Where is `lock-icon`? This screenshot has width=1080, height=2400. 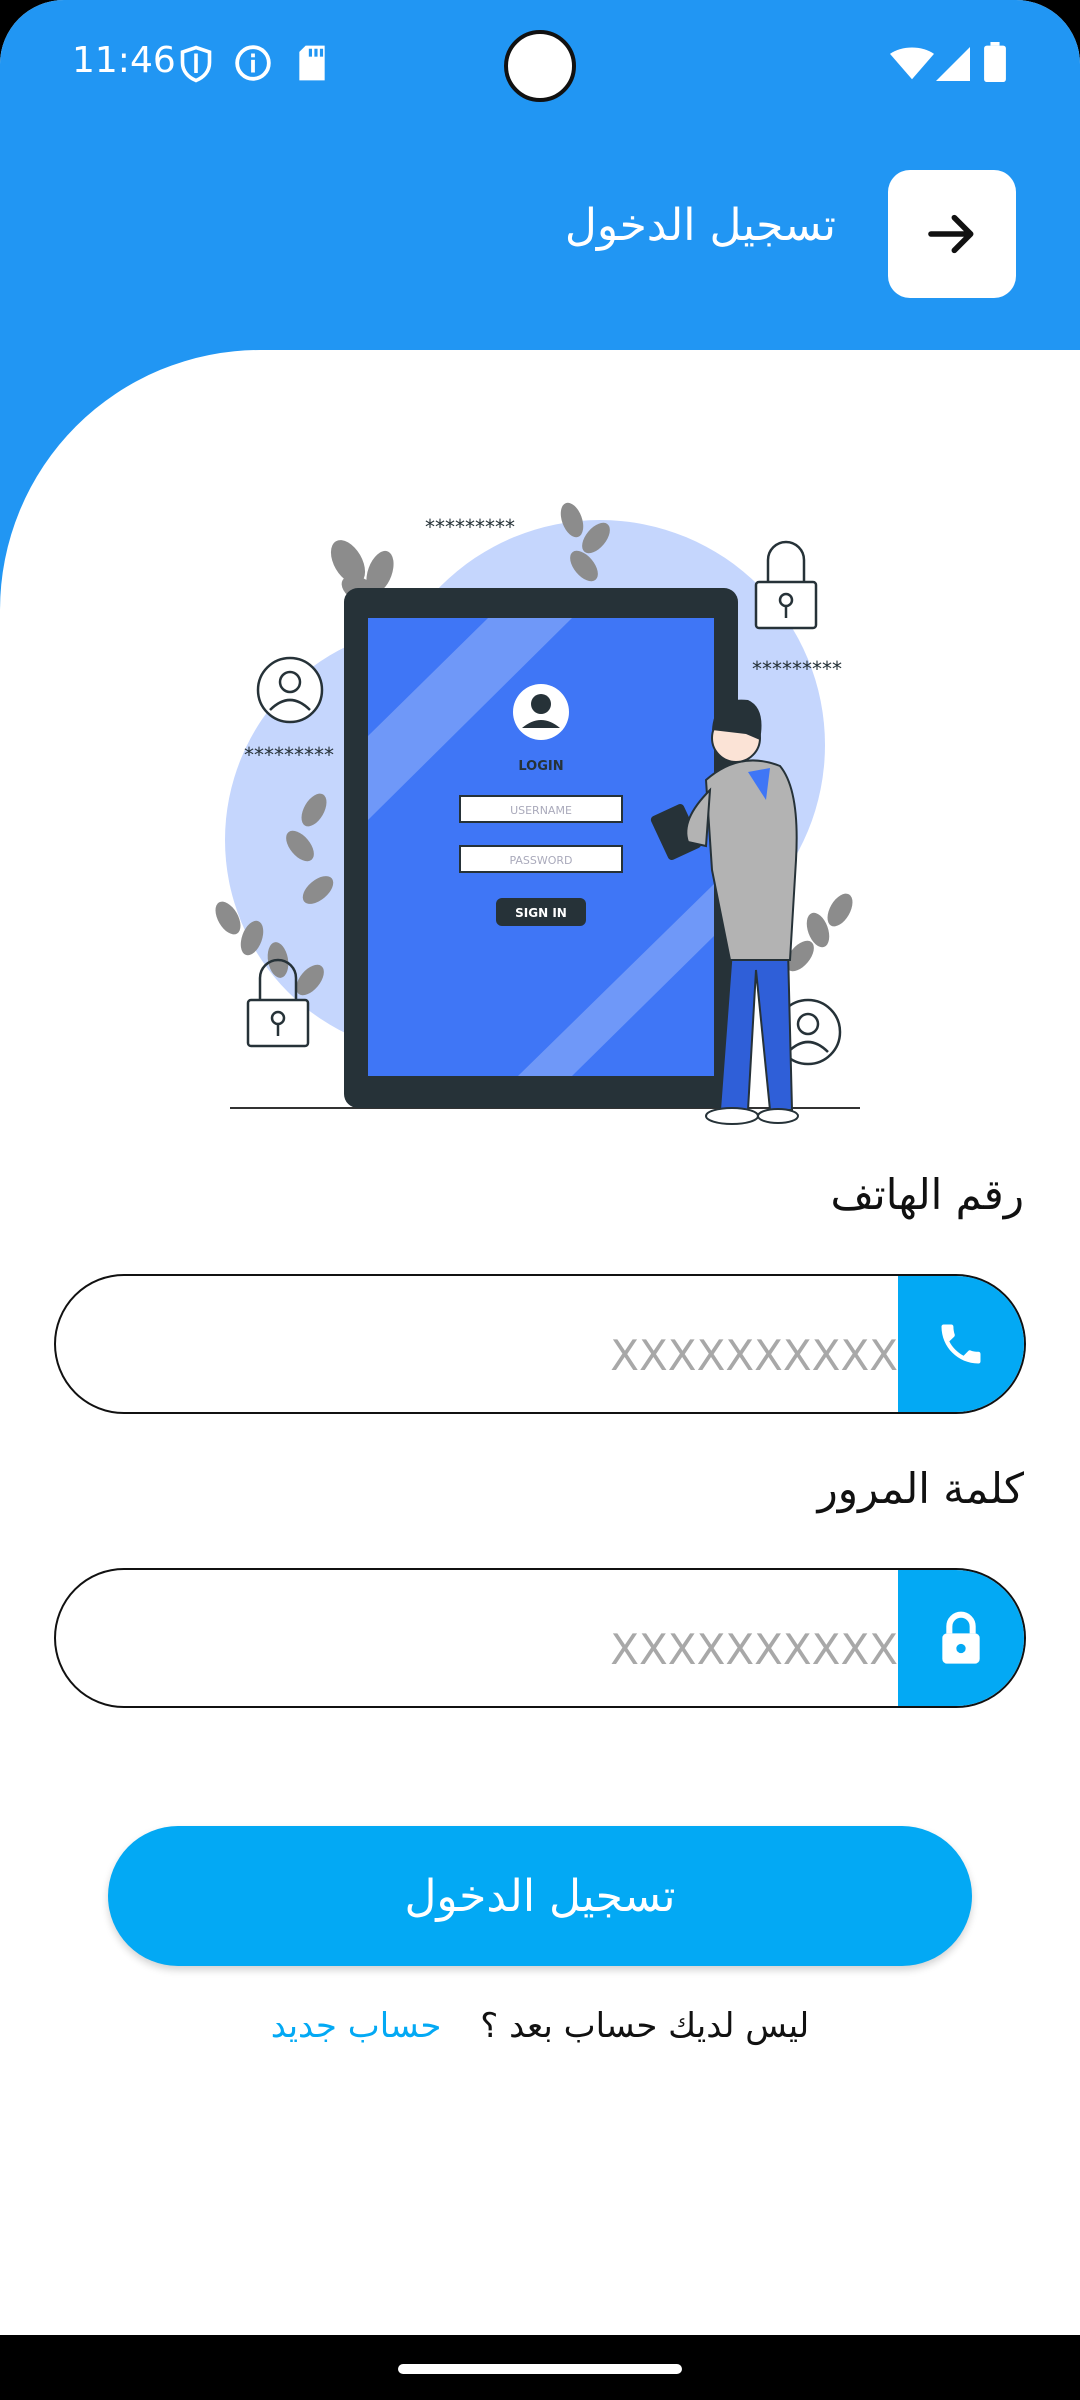 lock-icon is located at coordinates (961, 1637).